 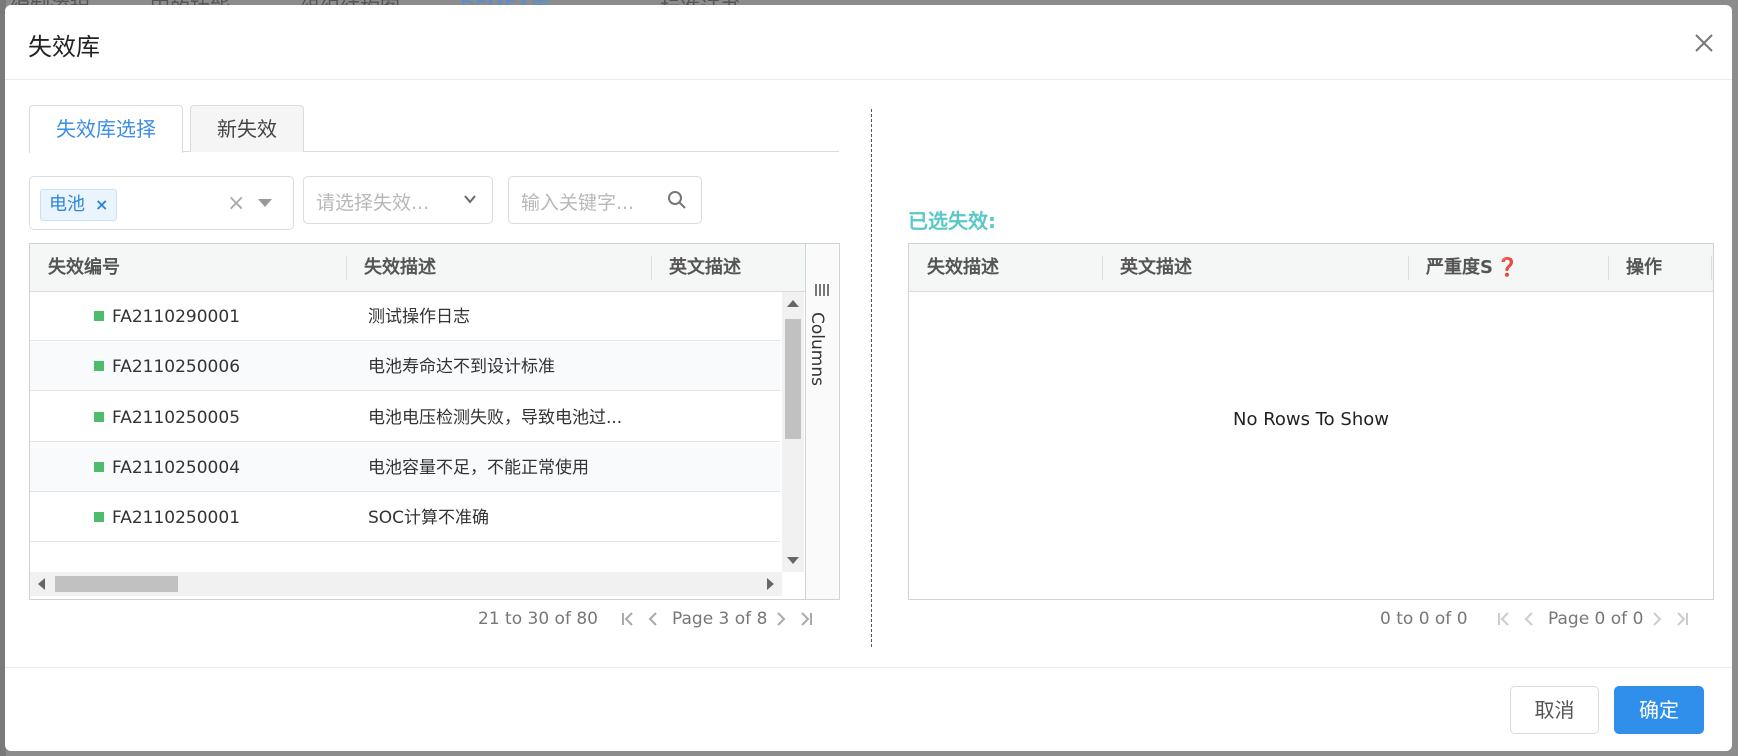 What do you see at coordinates (871, 378) in the screenshot?
I see `pane-divider` at bounding box center [871, 378].